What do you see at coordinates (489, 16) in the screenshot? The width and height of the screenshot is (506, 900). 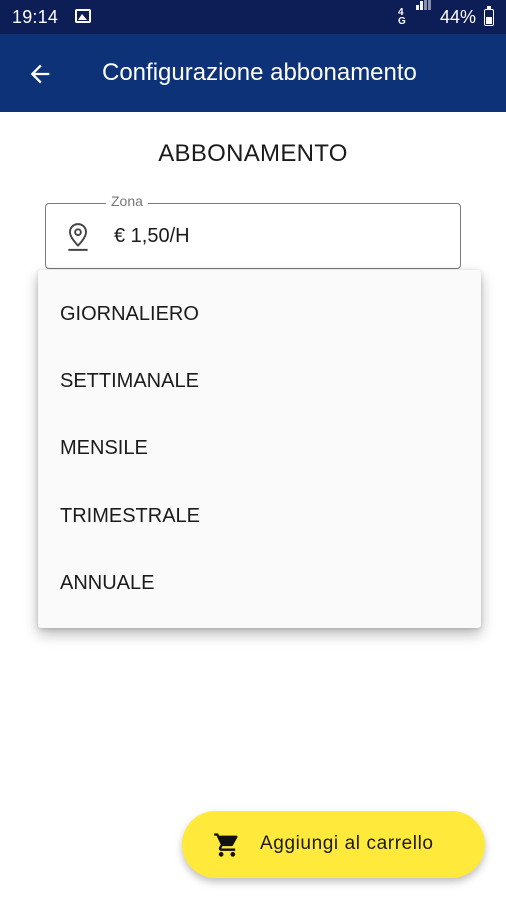 I see `battery-icon` at bounding box center [489, 16].